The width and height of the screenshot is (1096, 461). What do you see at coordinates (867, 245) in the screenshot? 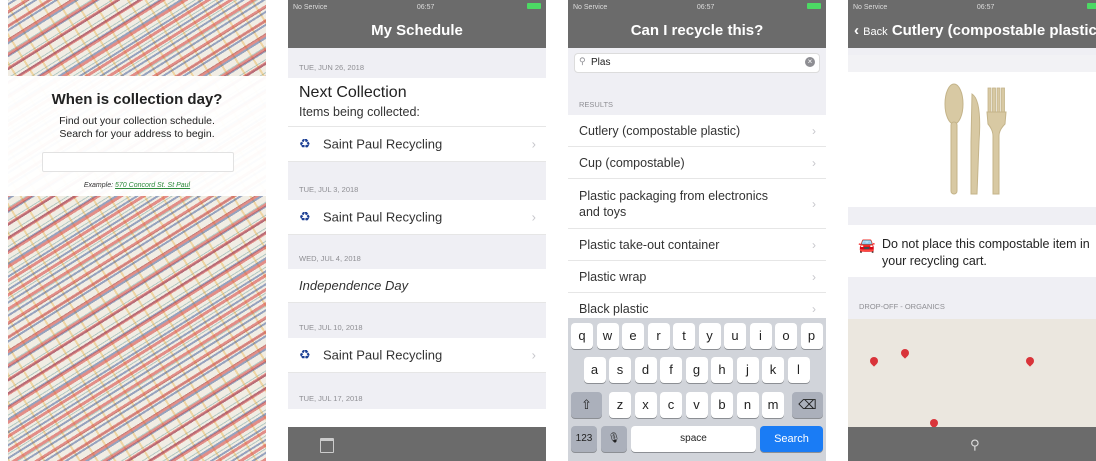
I see `car-icon: 🚘` at bounding box center [867, 245].